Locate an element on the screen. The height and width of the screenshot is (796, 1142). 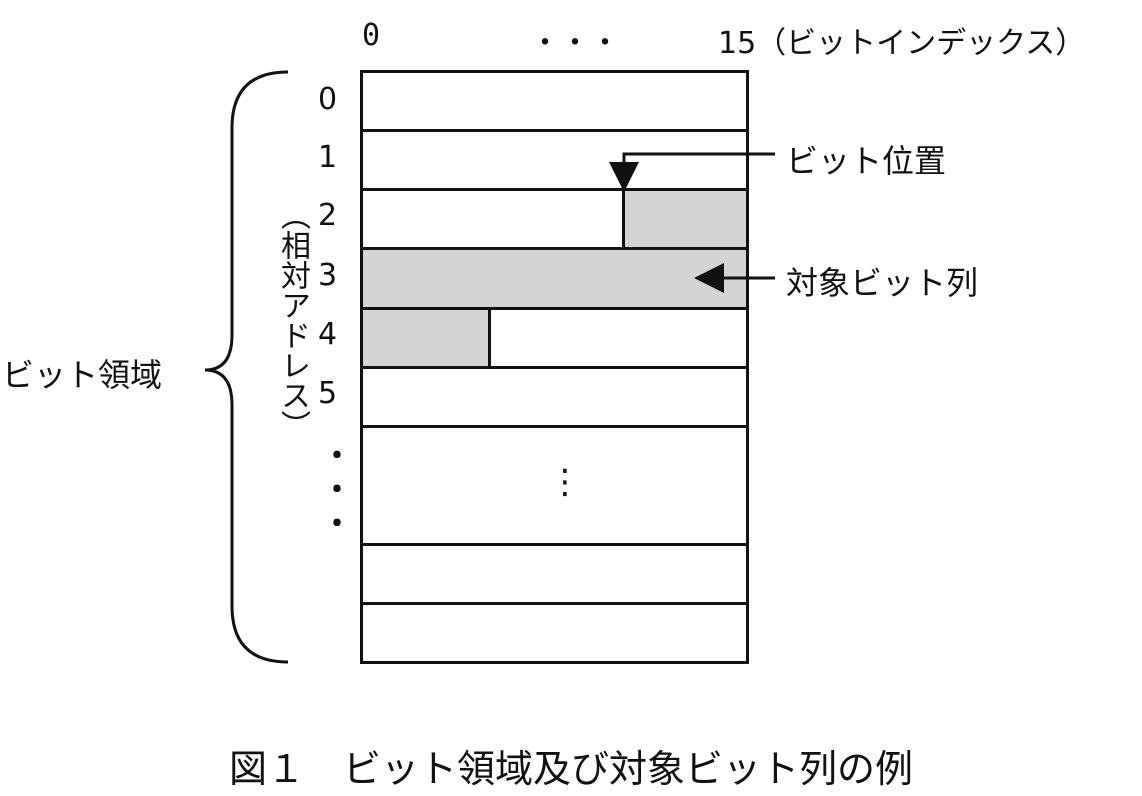
bit-position-arrow is located at coordinates (692, 172).